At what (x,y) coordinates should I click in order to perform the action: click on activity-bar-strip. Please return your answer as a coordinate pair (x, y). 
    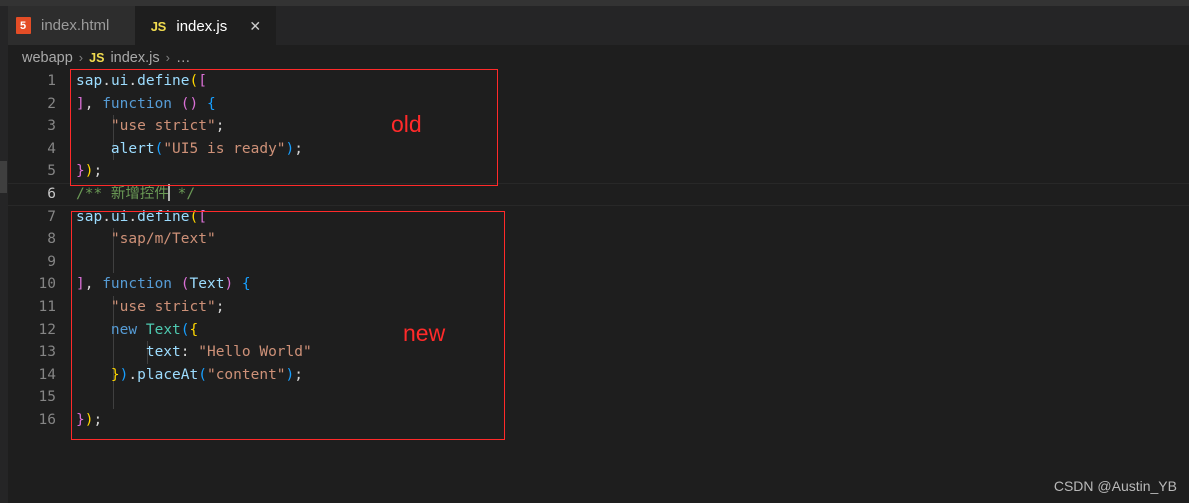
    Looking at the image, I should click on (4, 254).